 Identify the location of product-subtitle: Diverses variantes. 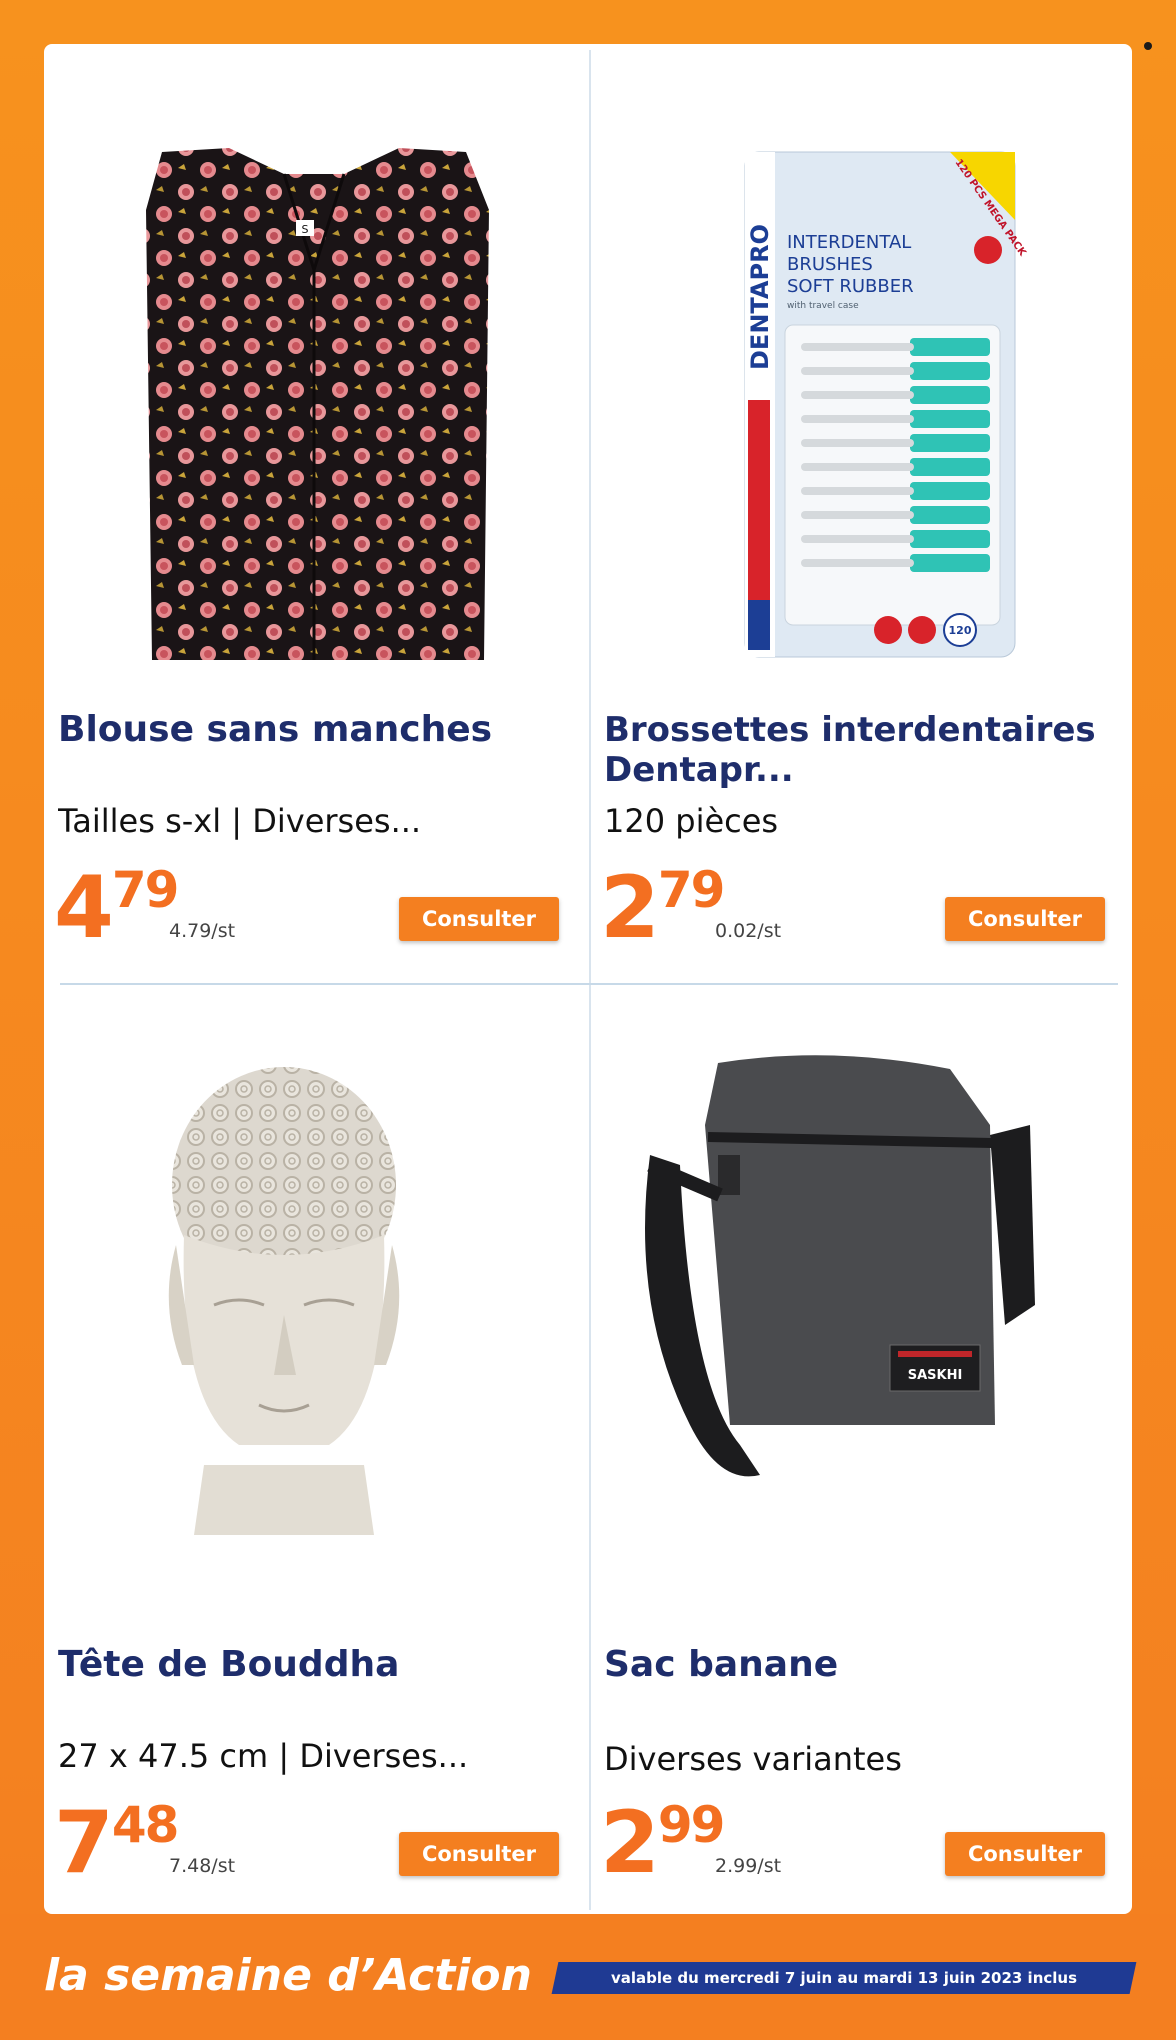
(753, 1759).